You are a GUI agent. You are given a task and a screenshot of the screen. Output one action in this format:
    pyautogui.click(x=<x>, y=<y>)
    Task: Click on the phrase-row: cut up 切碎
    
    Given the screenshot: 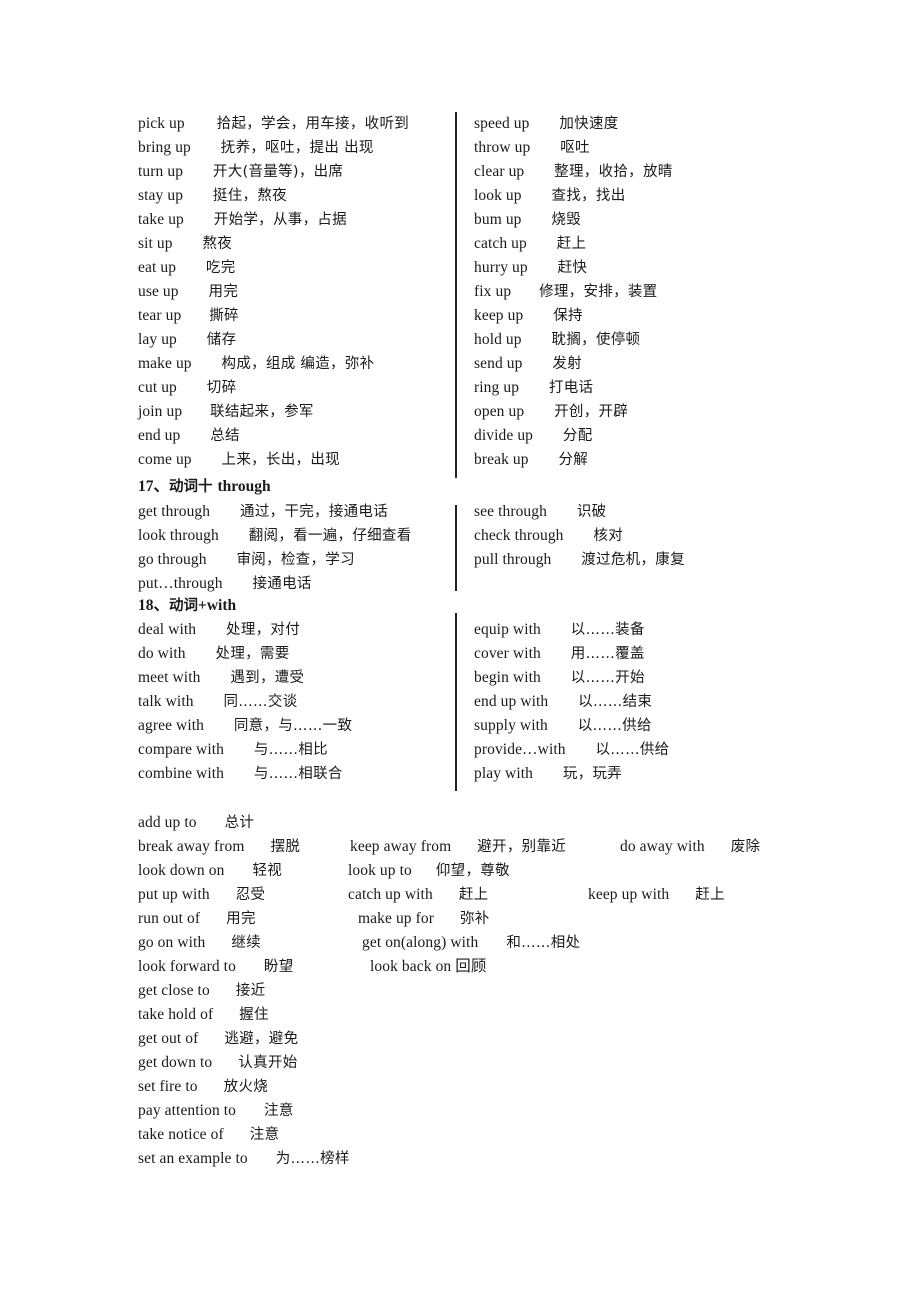 What is the action you would take?
    pyautogui.click(x=187, y=388)
    